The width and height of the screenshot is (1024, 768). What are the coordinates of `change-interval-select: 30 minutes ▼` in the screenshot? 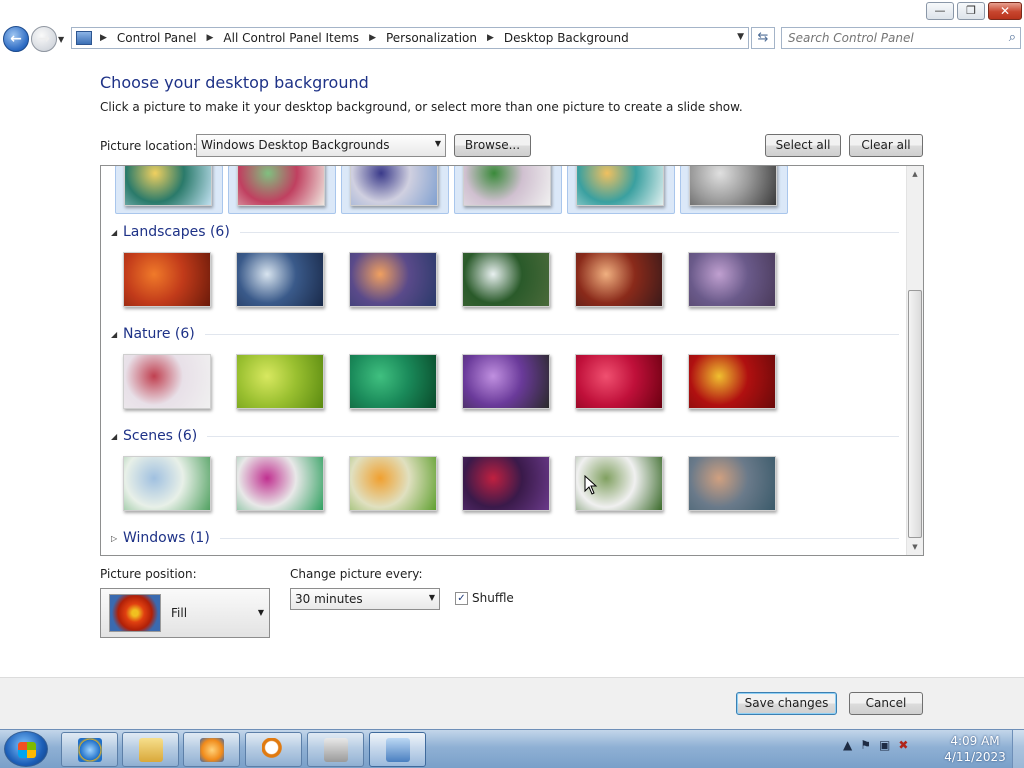 It's located at (365, 599).